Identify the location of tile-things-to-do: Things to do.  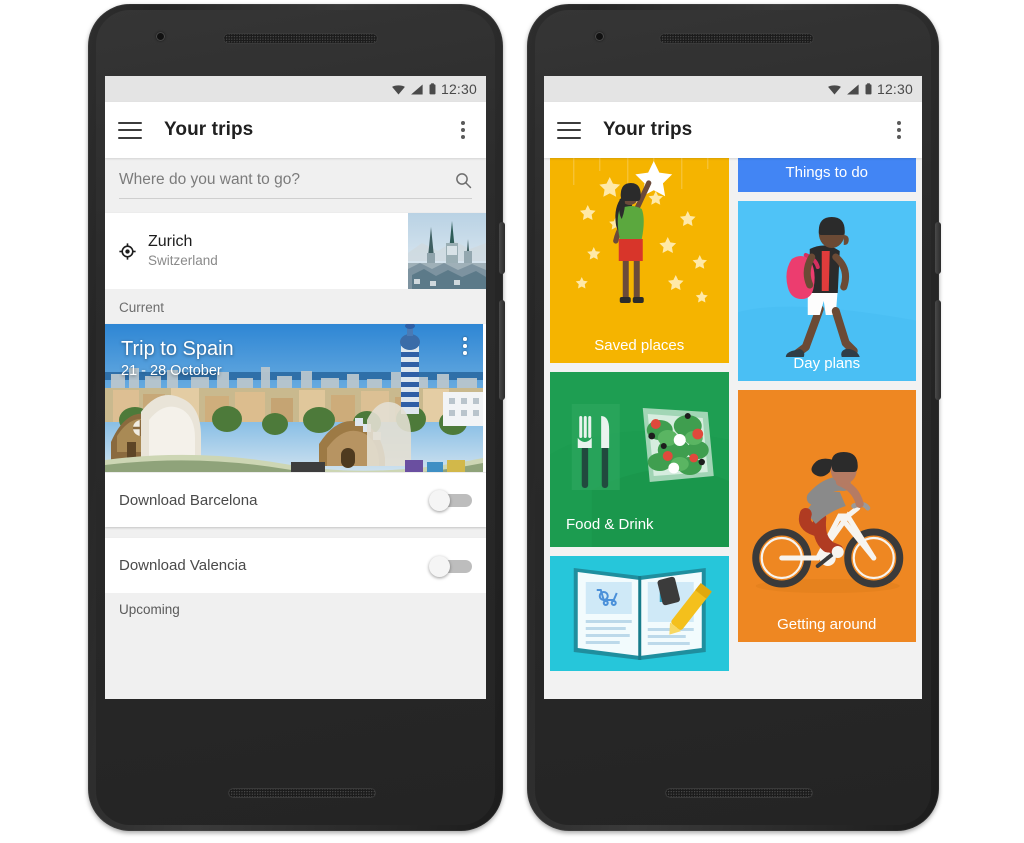
(826, 175).